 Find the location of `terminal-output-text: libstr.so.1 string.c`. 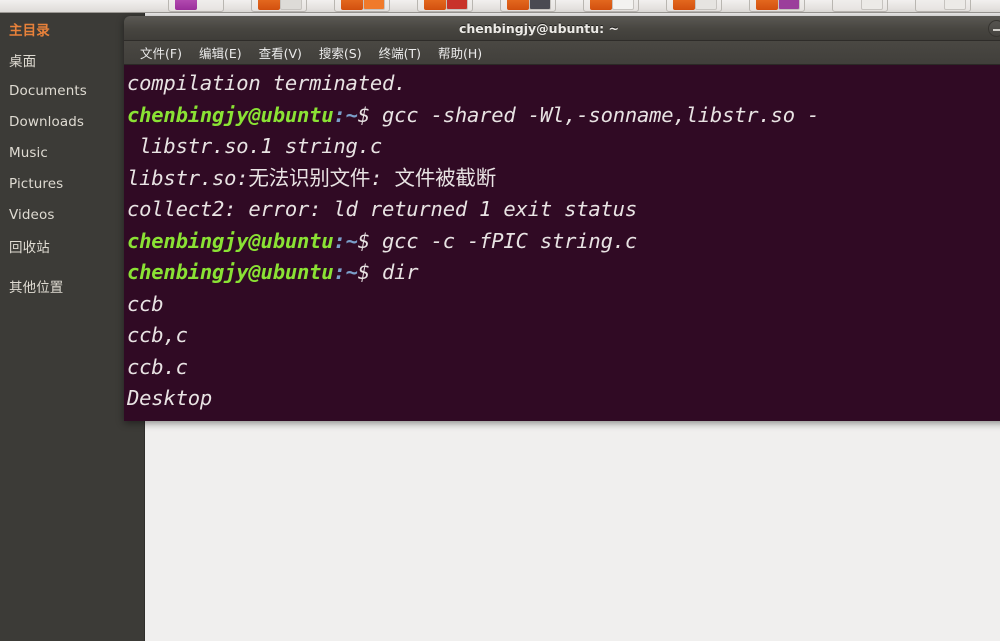

terminal-output-text: libstr.so.1 string.c is located at coordinates (254, 146).